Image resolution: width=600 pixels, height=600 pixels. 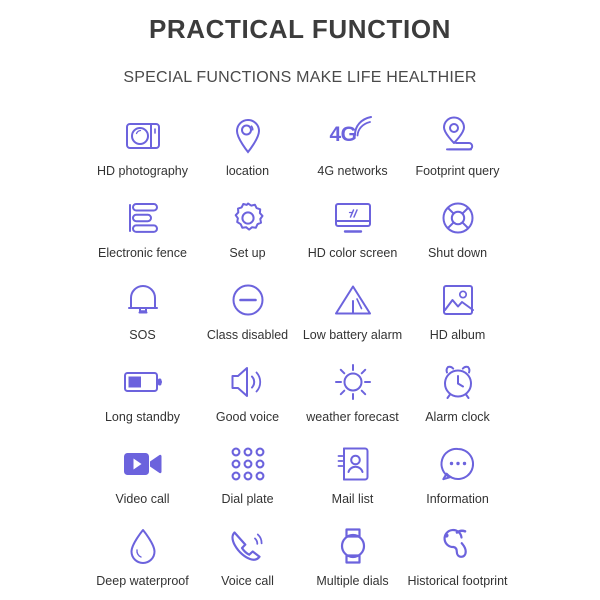 I want to click on chat-bubble-icon, so click(x=458, y=464).